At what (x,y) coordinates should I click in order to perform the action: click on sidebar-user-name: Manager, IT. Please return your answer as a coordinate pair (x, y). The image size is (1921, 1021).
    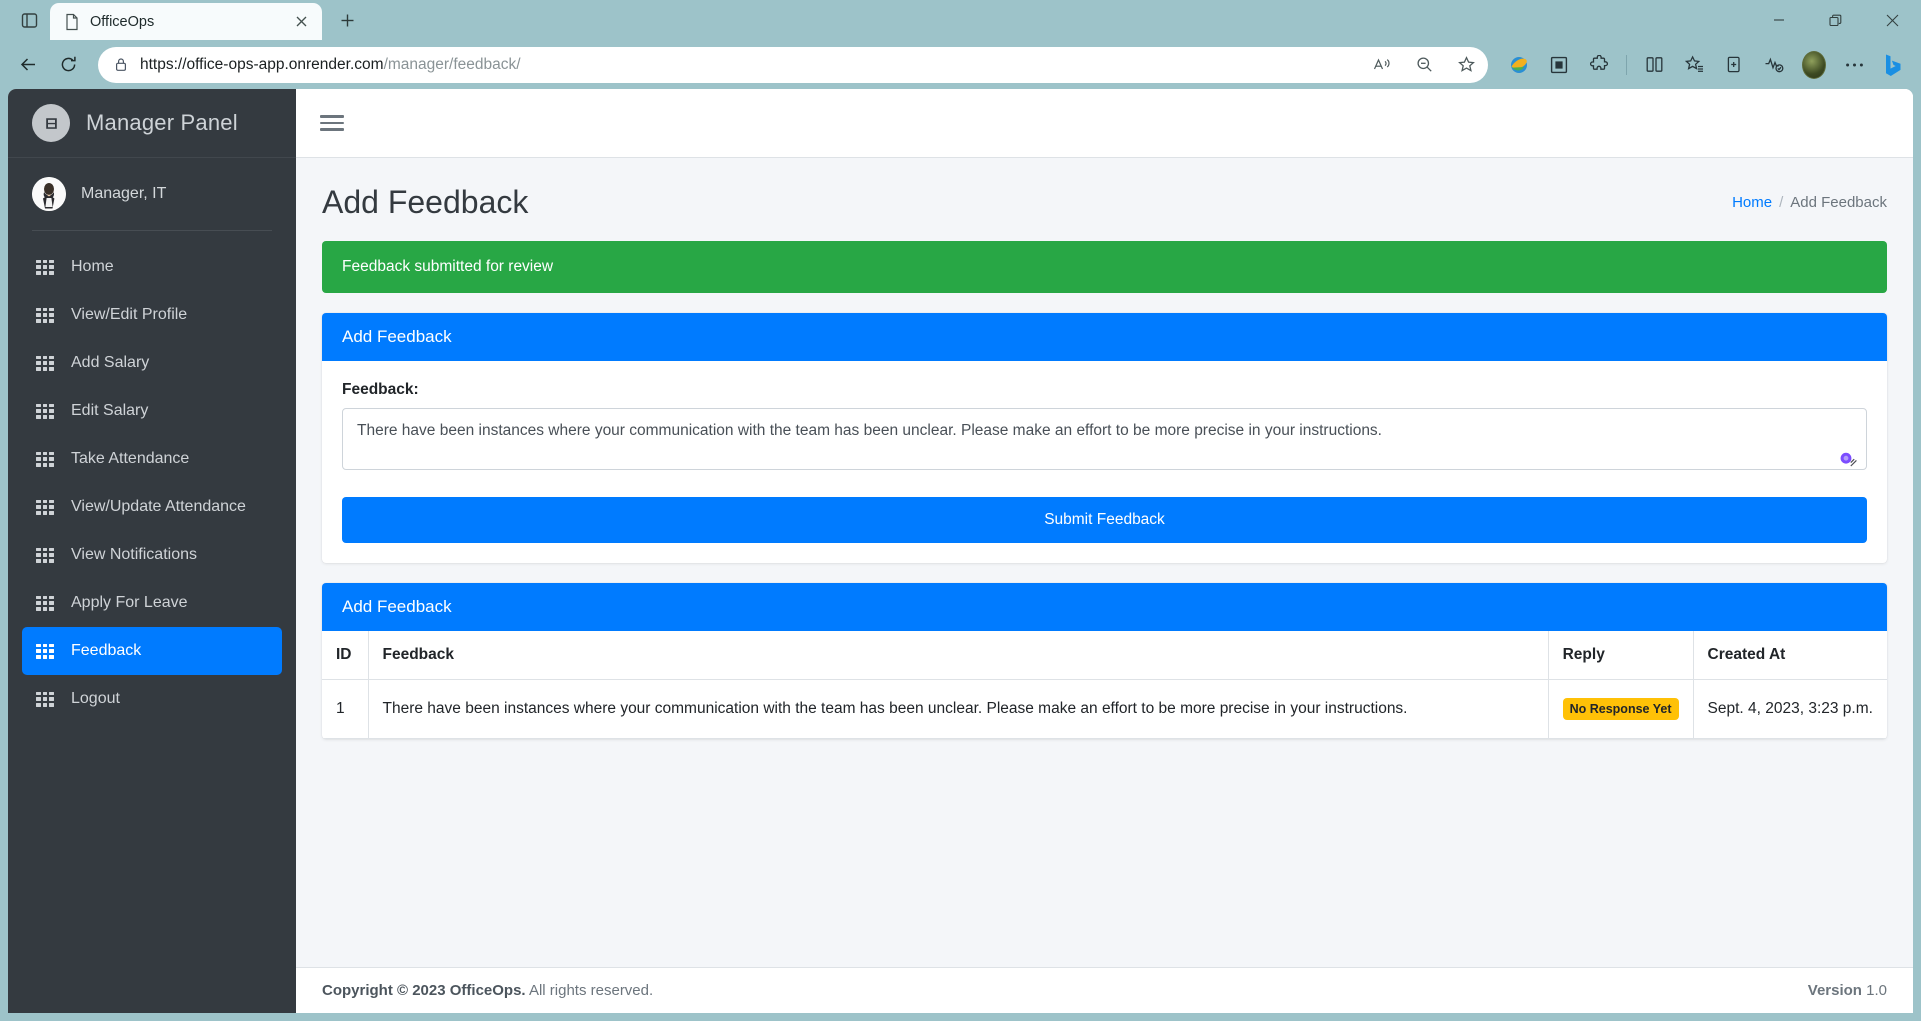
    Looking at the image, I should click on (124, 193).